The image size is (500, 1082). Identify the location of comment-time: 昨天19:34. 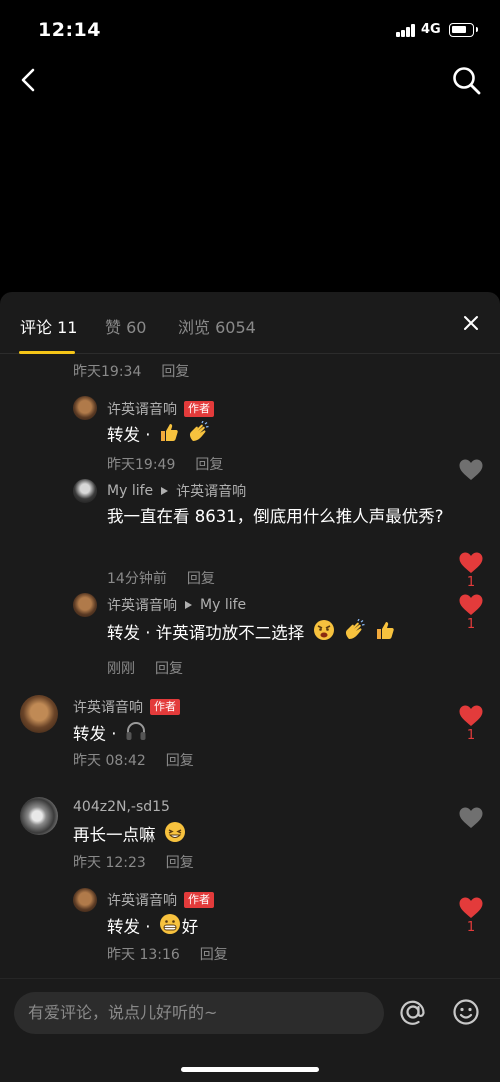
(107, 372).